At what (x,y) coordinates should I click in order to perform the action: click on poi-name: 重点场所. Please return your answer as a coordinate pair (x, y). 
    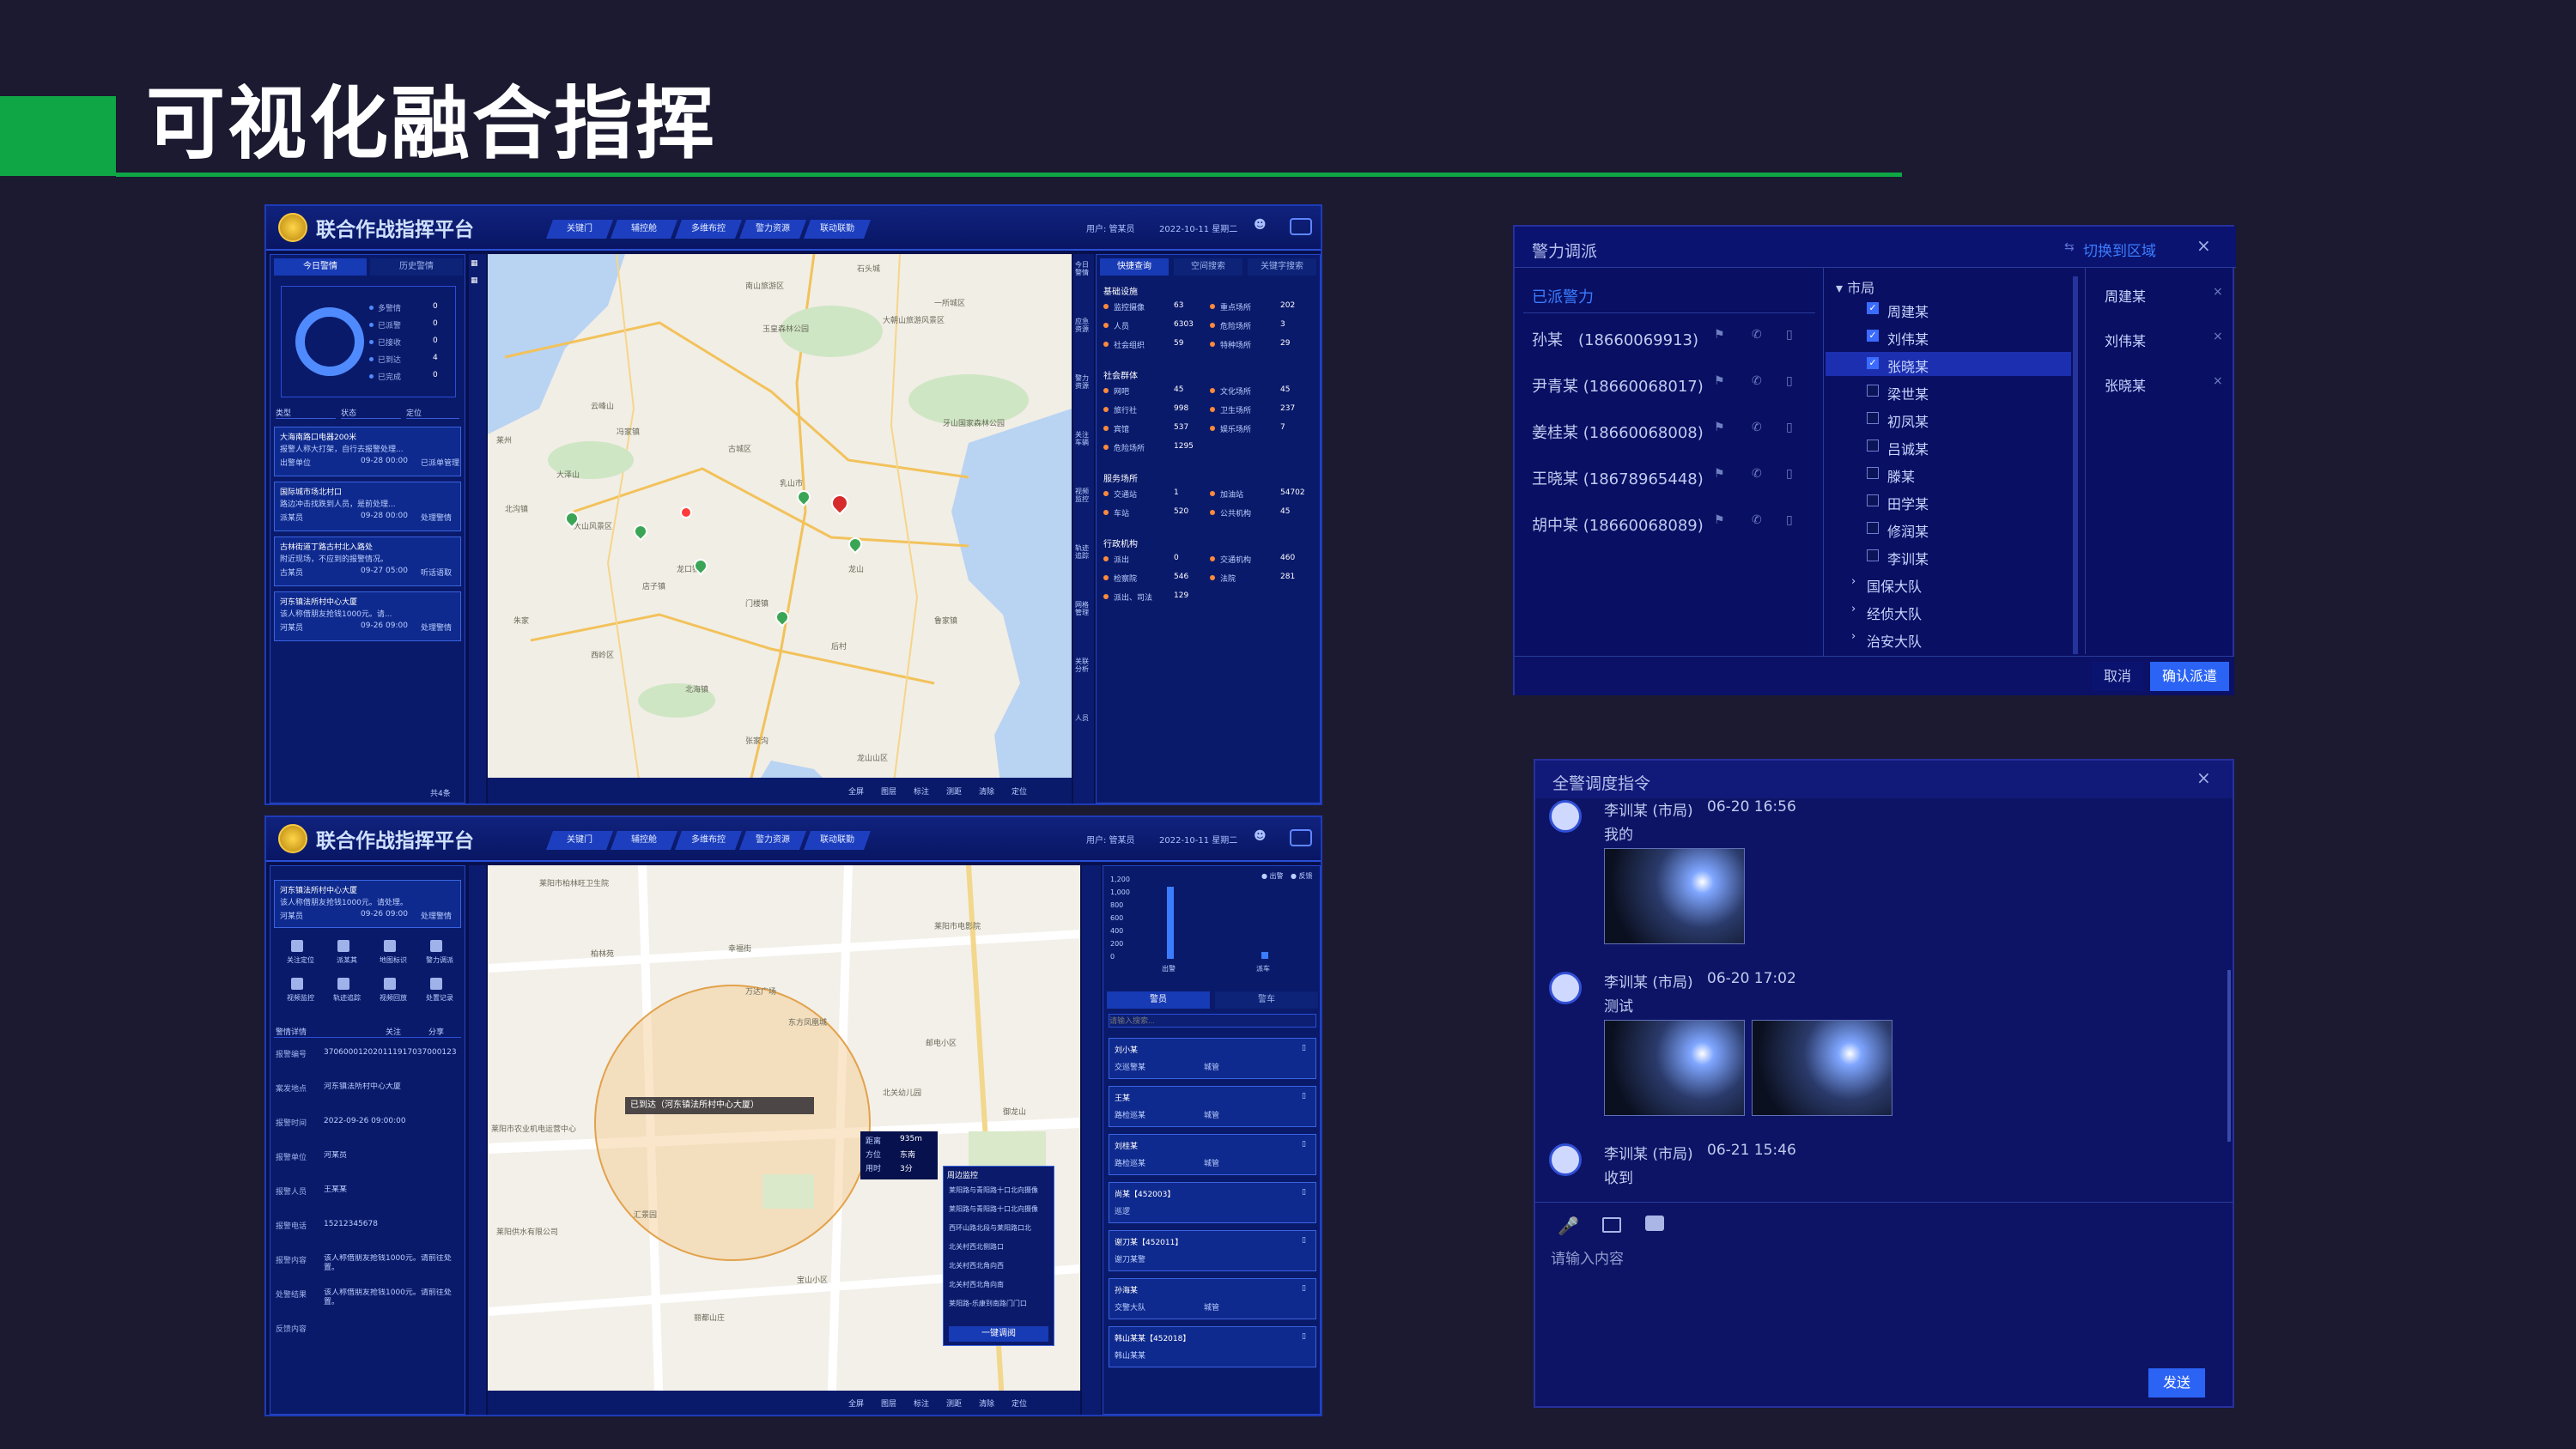
    Looking at the image, I should click on (1235, 306).